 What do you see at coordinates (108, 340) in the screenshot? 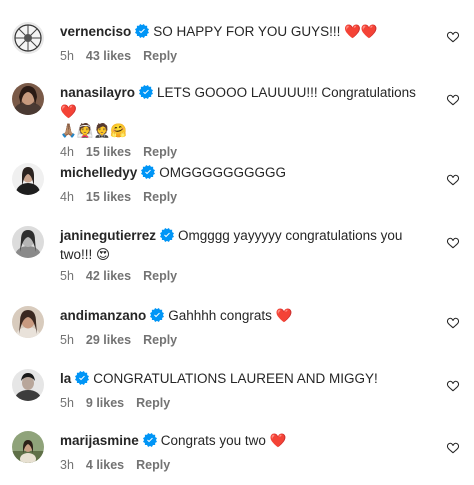
I see `comment-likes: 29 likes` at bounding box center [108, 340].